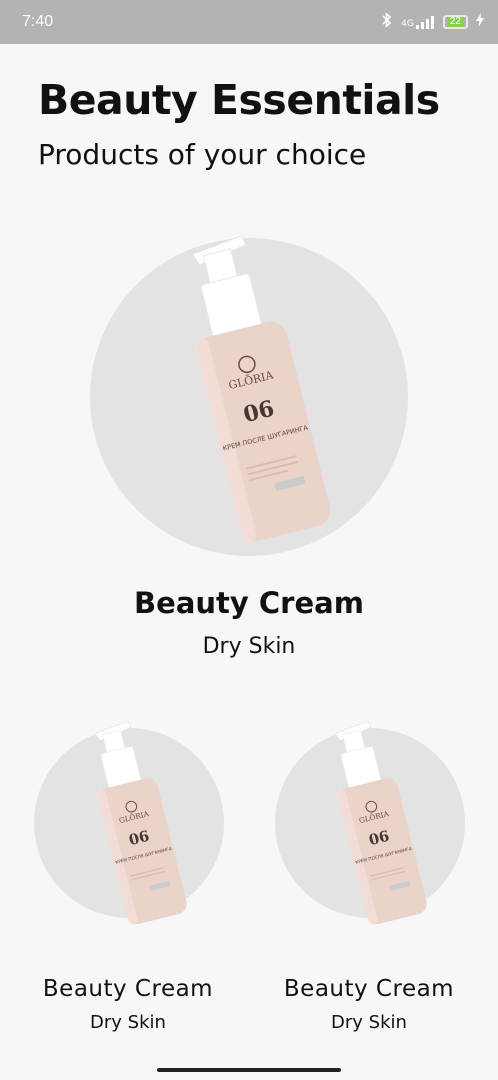 The width and height of the screenshot is (498, 1080). I want to click on charging-icon, so click(480, 22).